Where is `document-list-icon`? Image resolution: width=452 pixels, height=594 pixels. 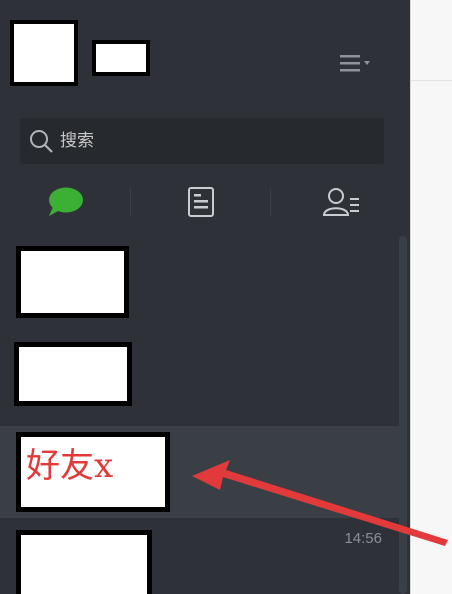 document-list-icon is located at coordinates (201, 202).